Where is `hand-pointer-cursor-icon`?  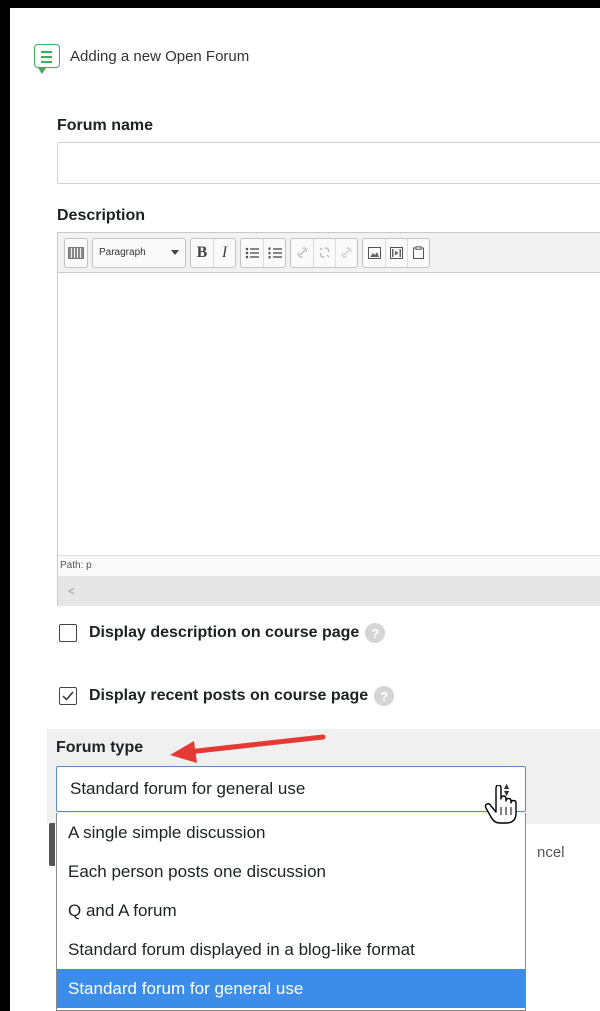 hand-pointer-cursor-icon is located at coordinates (500, 804).